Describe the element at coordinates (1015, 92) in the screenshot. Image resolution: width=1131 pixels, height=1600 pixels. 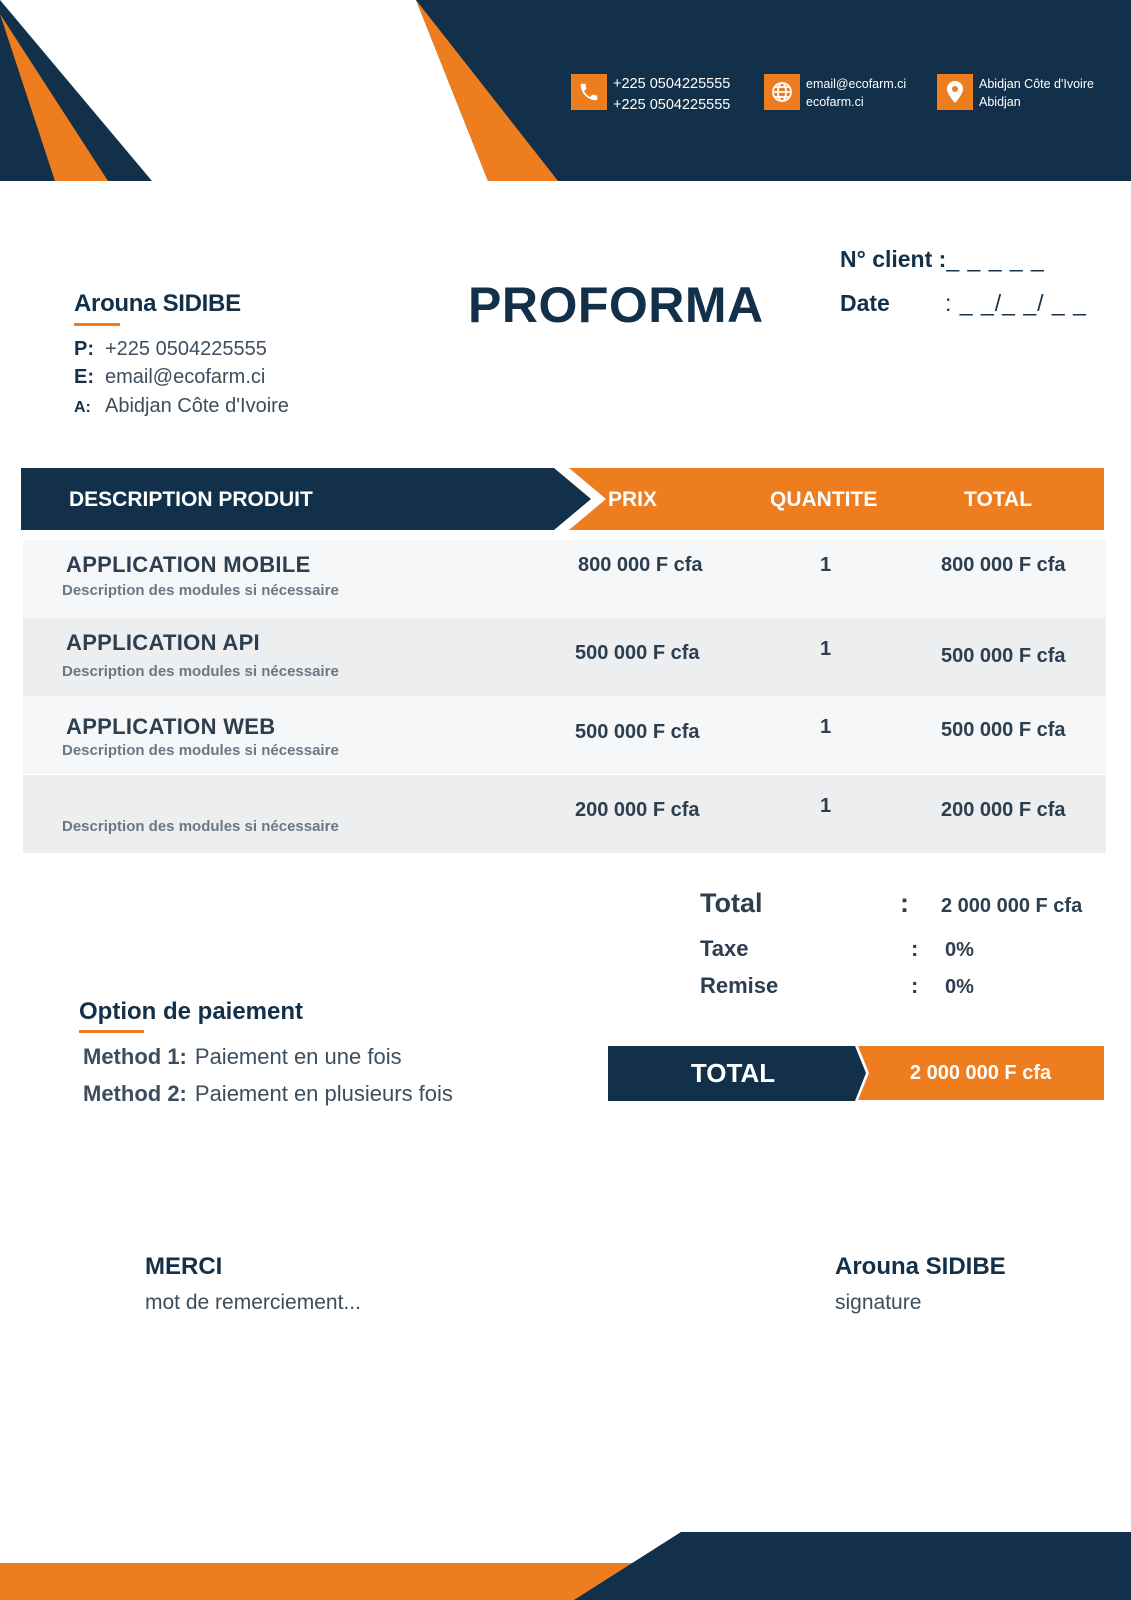
I see `header-address: Abidjan Côte d'Ivoire Abidjan` at that location.